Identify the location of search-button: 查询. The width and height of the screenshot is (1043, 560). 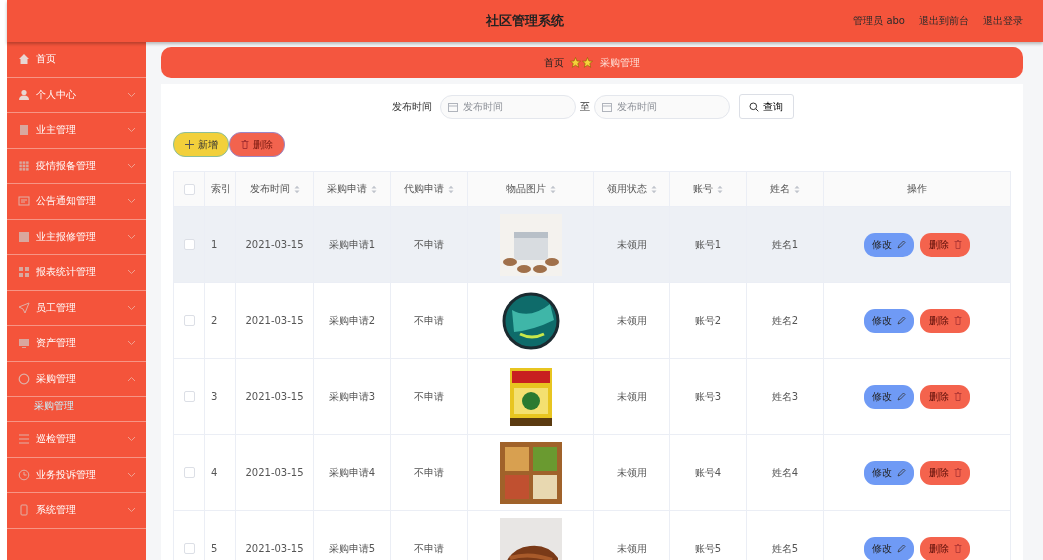
(766, 106).